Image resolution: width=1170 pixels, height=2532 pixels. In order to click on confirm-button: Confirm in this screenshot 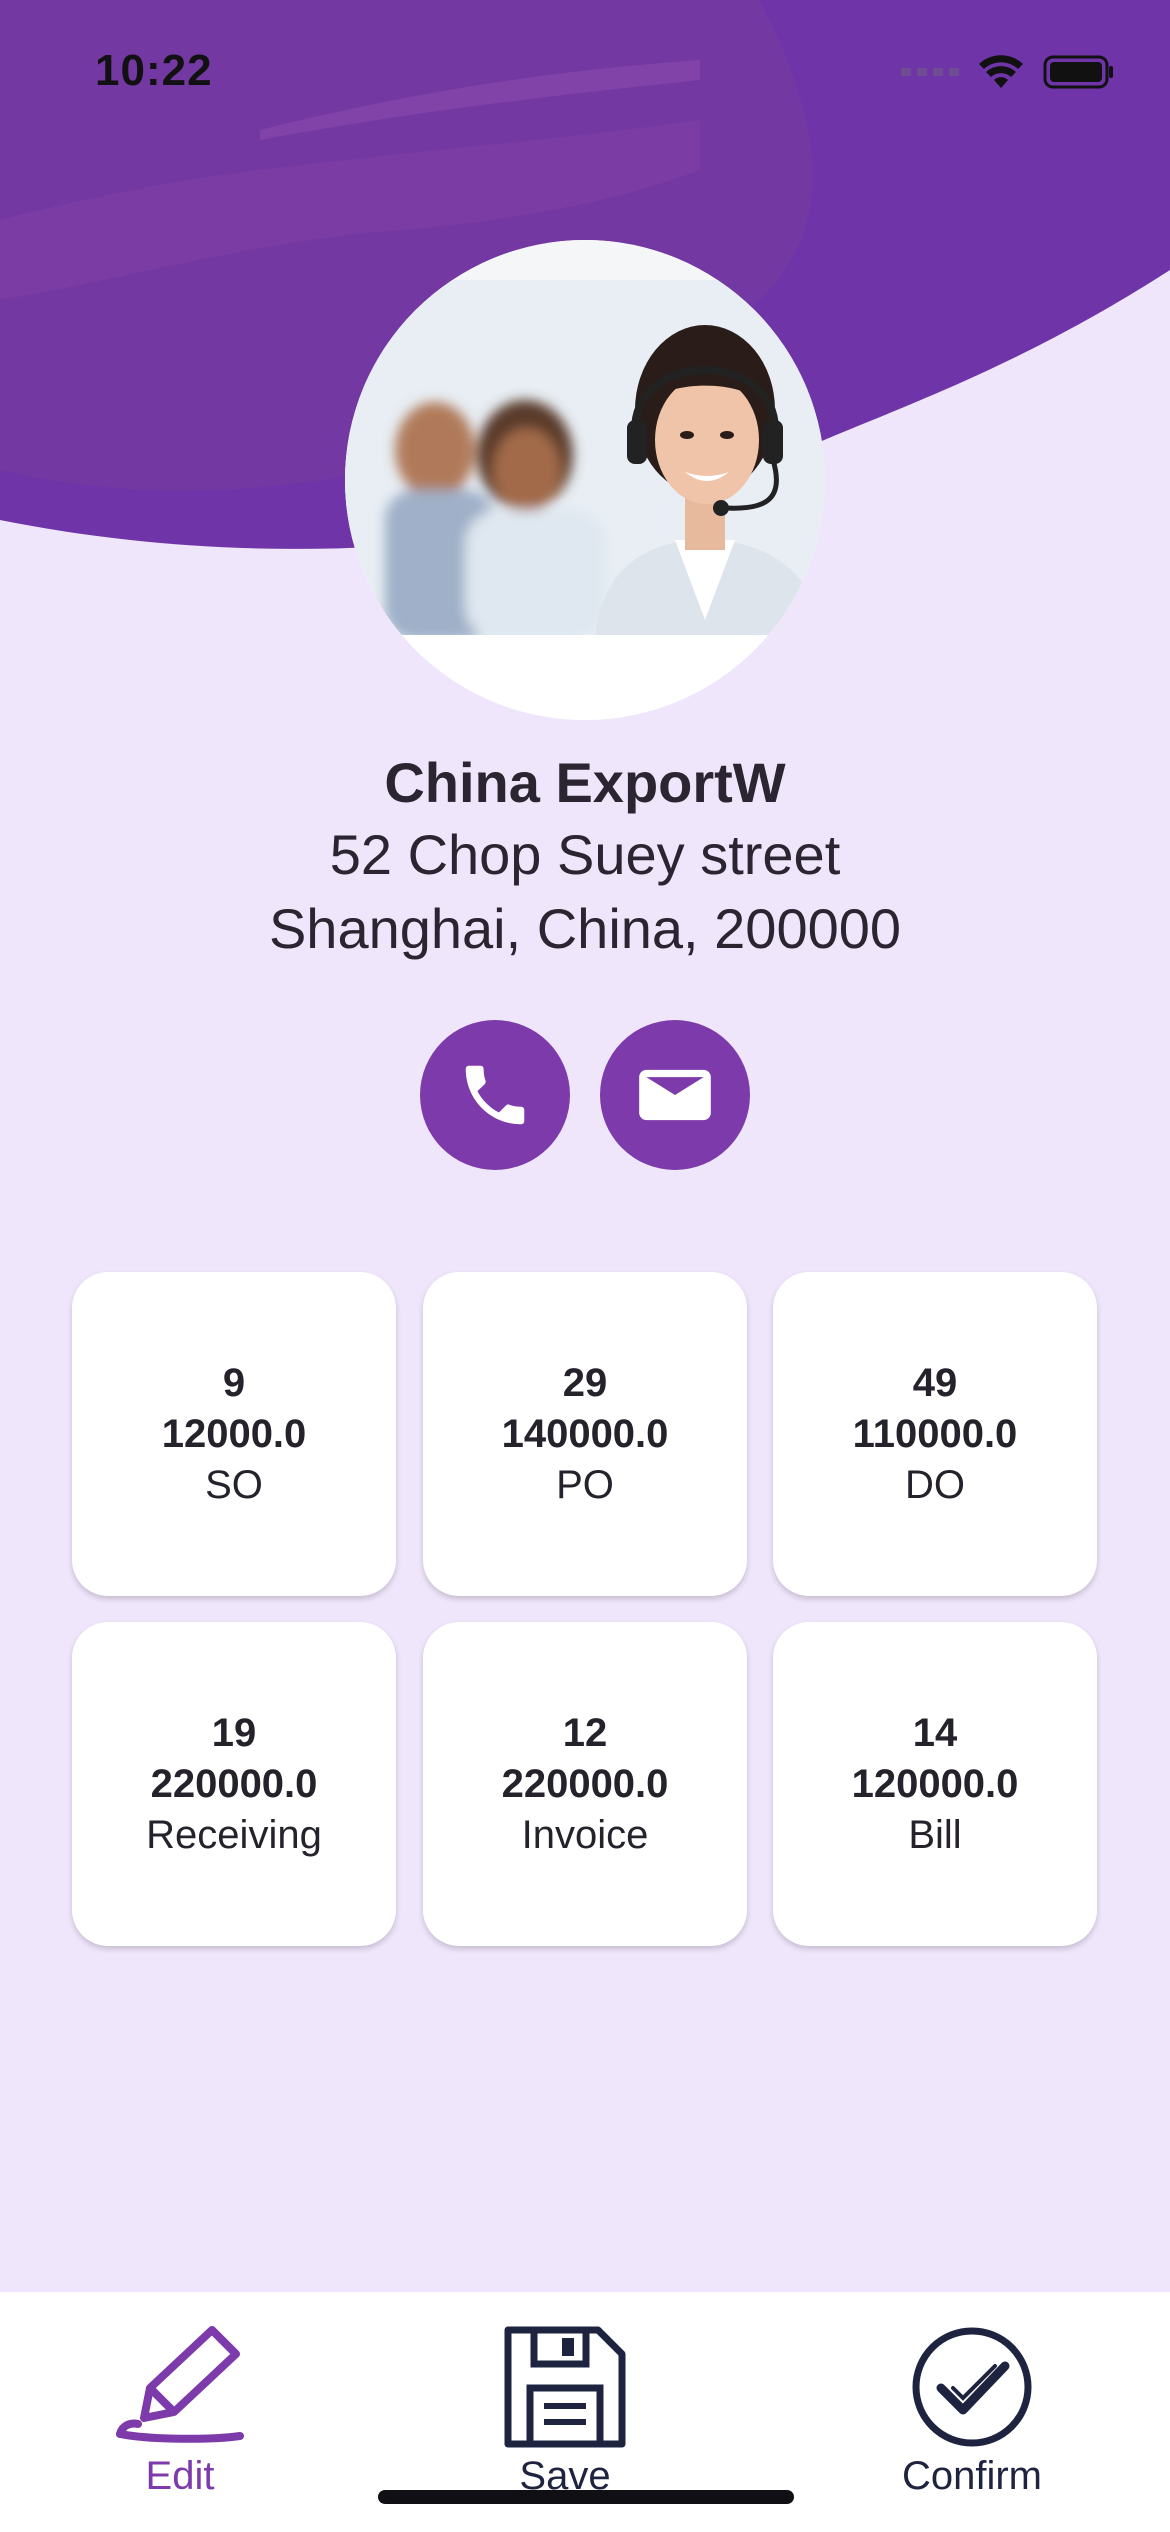, I will do `click(972, 2410)`.